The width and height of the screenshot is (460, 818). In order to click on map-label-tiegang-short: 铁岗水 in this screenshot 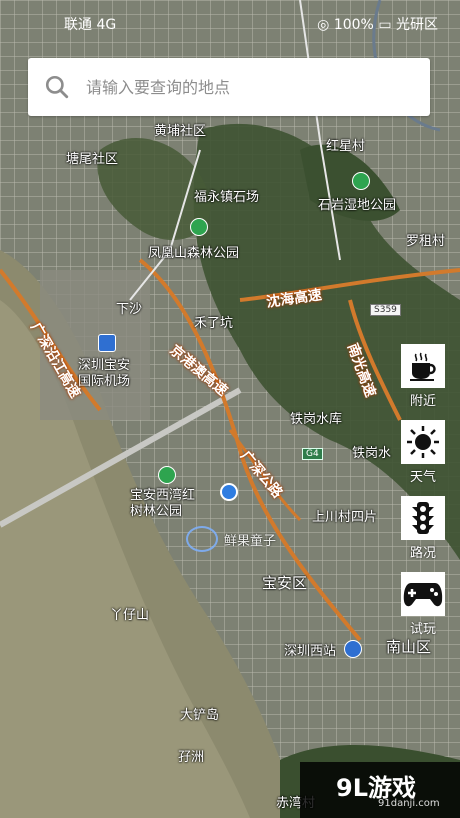, I will do `click(372, 453)`.